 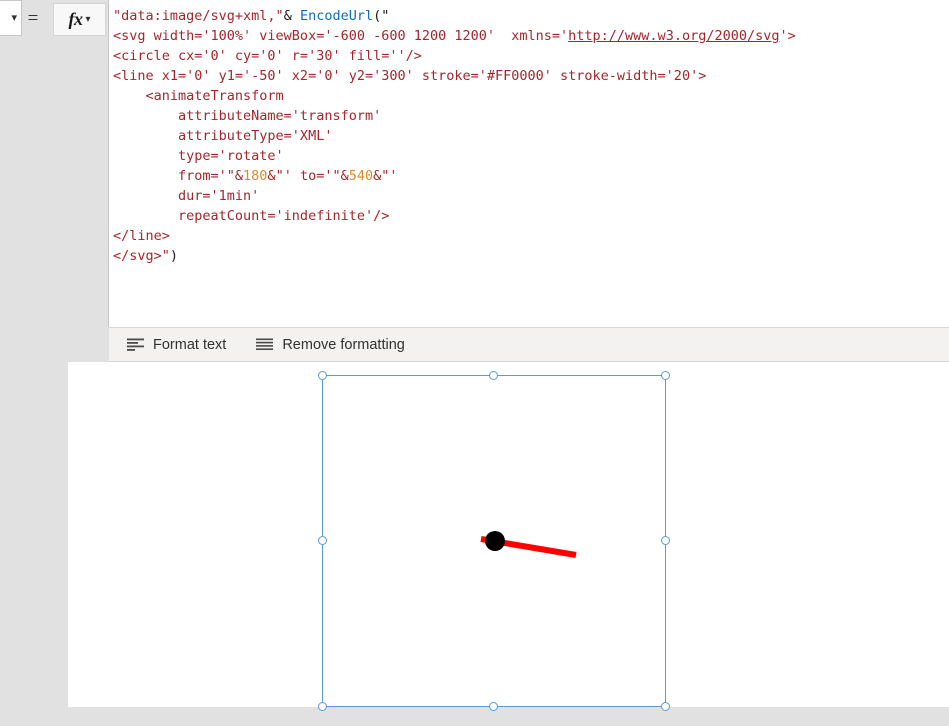 What do you see at coordinates (54, 163) in the screenshot?
I see `formula-bar-gutter: ▾ = fx ▾` at bounding box center [54, 163].